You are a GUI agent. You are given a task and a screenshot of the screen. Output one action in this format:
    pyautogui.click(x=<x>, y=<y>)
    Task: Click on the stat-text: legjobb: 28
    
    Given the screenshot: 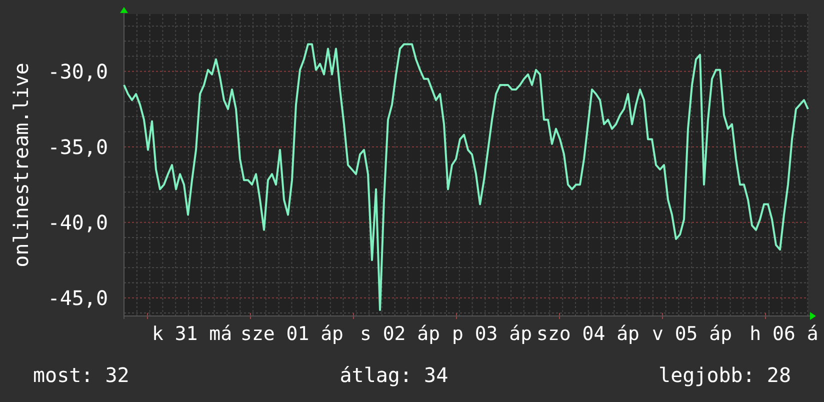 What is the action you would take?
    pyautogui.click(x=724, y=375)
    